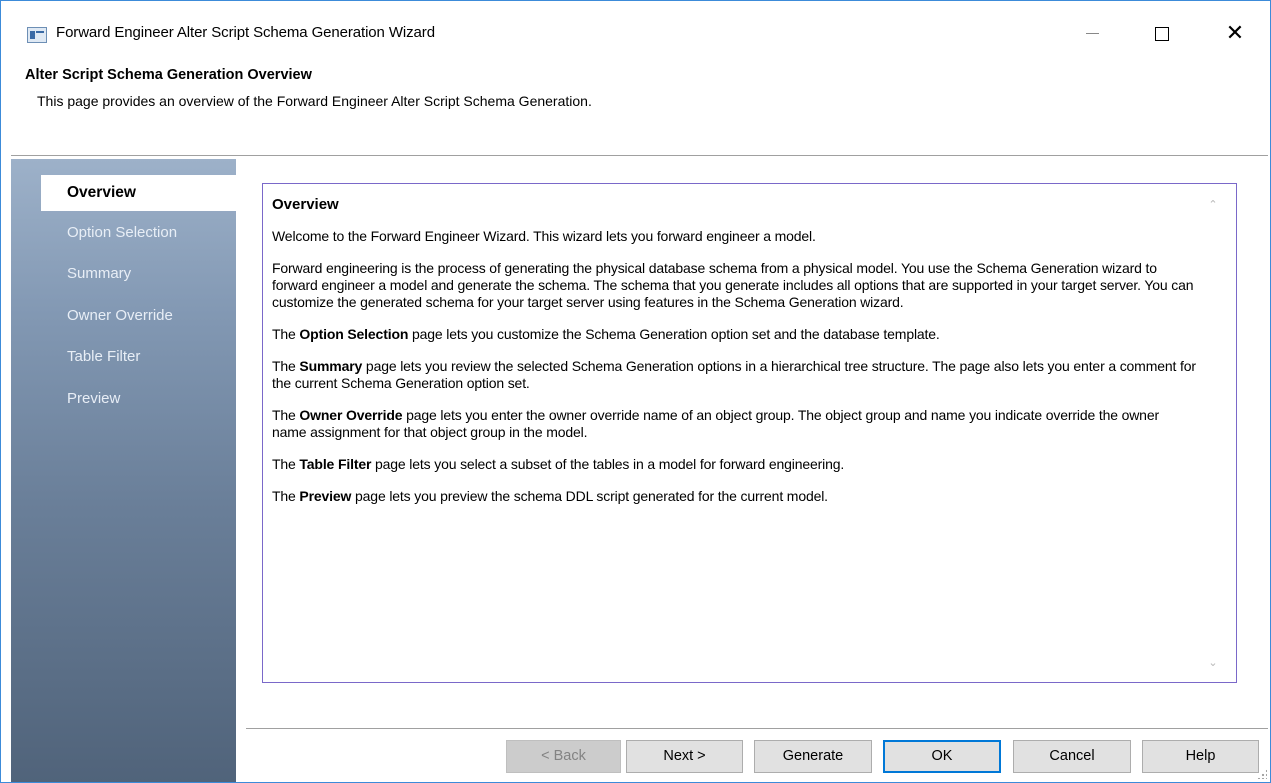 The image size is (1271, 783). Describe the element at coordinates (138, 274) in the screenshot. I see `sidebar-item-summary: Summary` at that location.